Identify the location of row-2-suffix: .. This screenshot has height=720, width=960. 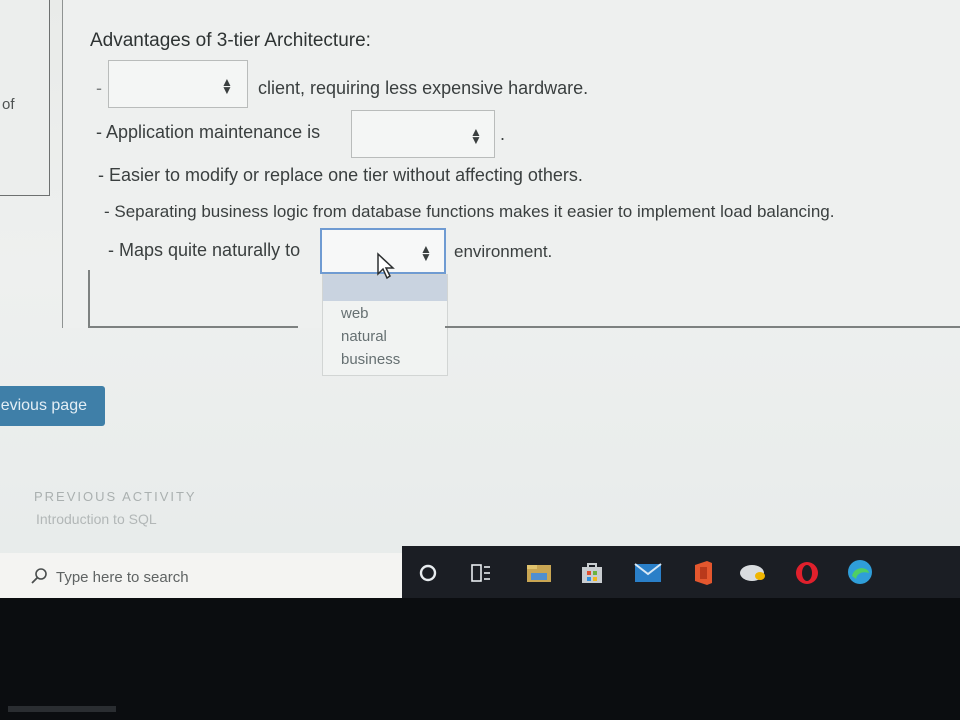
(503, 134).